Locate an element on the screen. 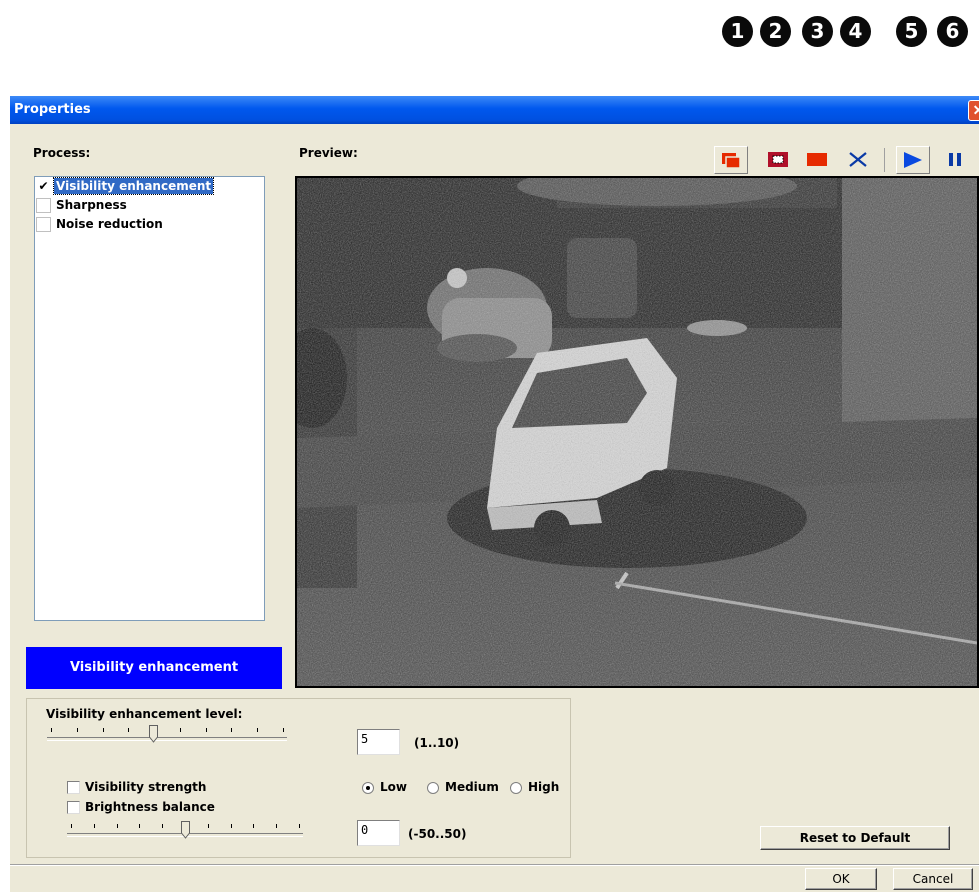 This screenshot has width=979, height=892. pause-button is located at coordinates (956, 160).